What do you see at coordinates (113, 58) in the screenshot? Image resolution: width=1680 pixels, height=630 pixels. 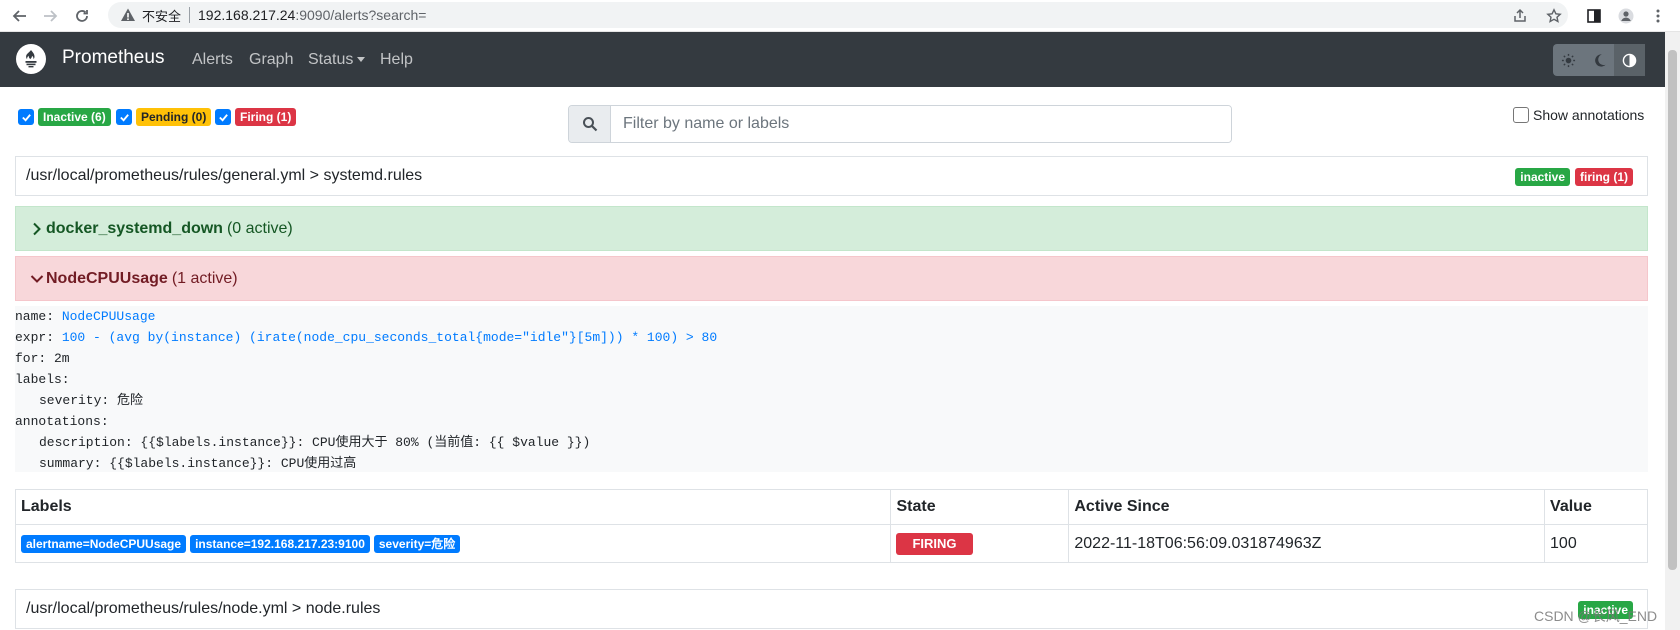 I see `brand-title: Prometheus` at bounding box center [113, 58].